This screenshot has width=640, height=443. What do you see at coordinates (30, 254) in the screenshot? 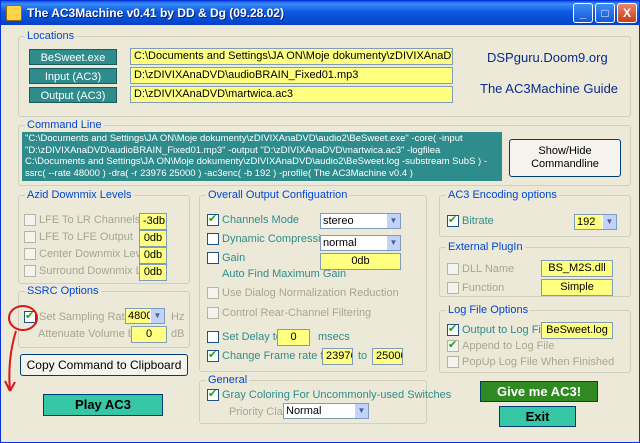
I see `center-downmix-checkbox` at bounding box center [30, 254].